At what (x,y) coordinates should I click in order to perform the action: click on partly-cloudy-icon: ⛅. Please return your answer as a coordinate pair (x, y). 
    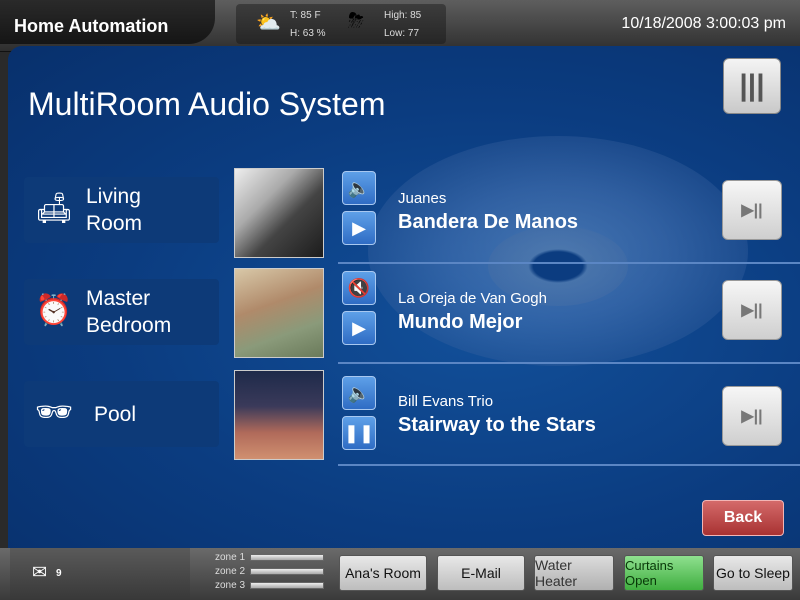
    Looking at the image, I should click on (268, 23).